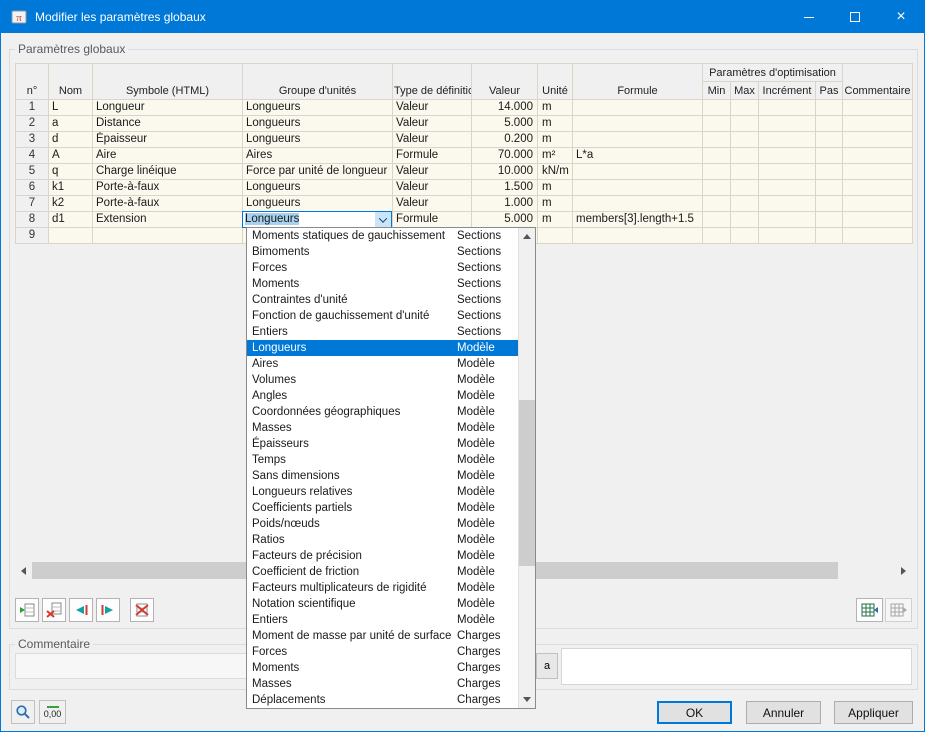  What do you see at coordinates (809, 17) in the screenshot?
I see `minimize-button` at bounding box center [809, 17].